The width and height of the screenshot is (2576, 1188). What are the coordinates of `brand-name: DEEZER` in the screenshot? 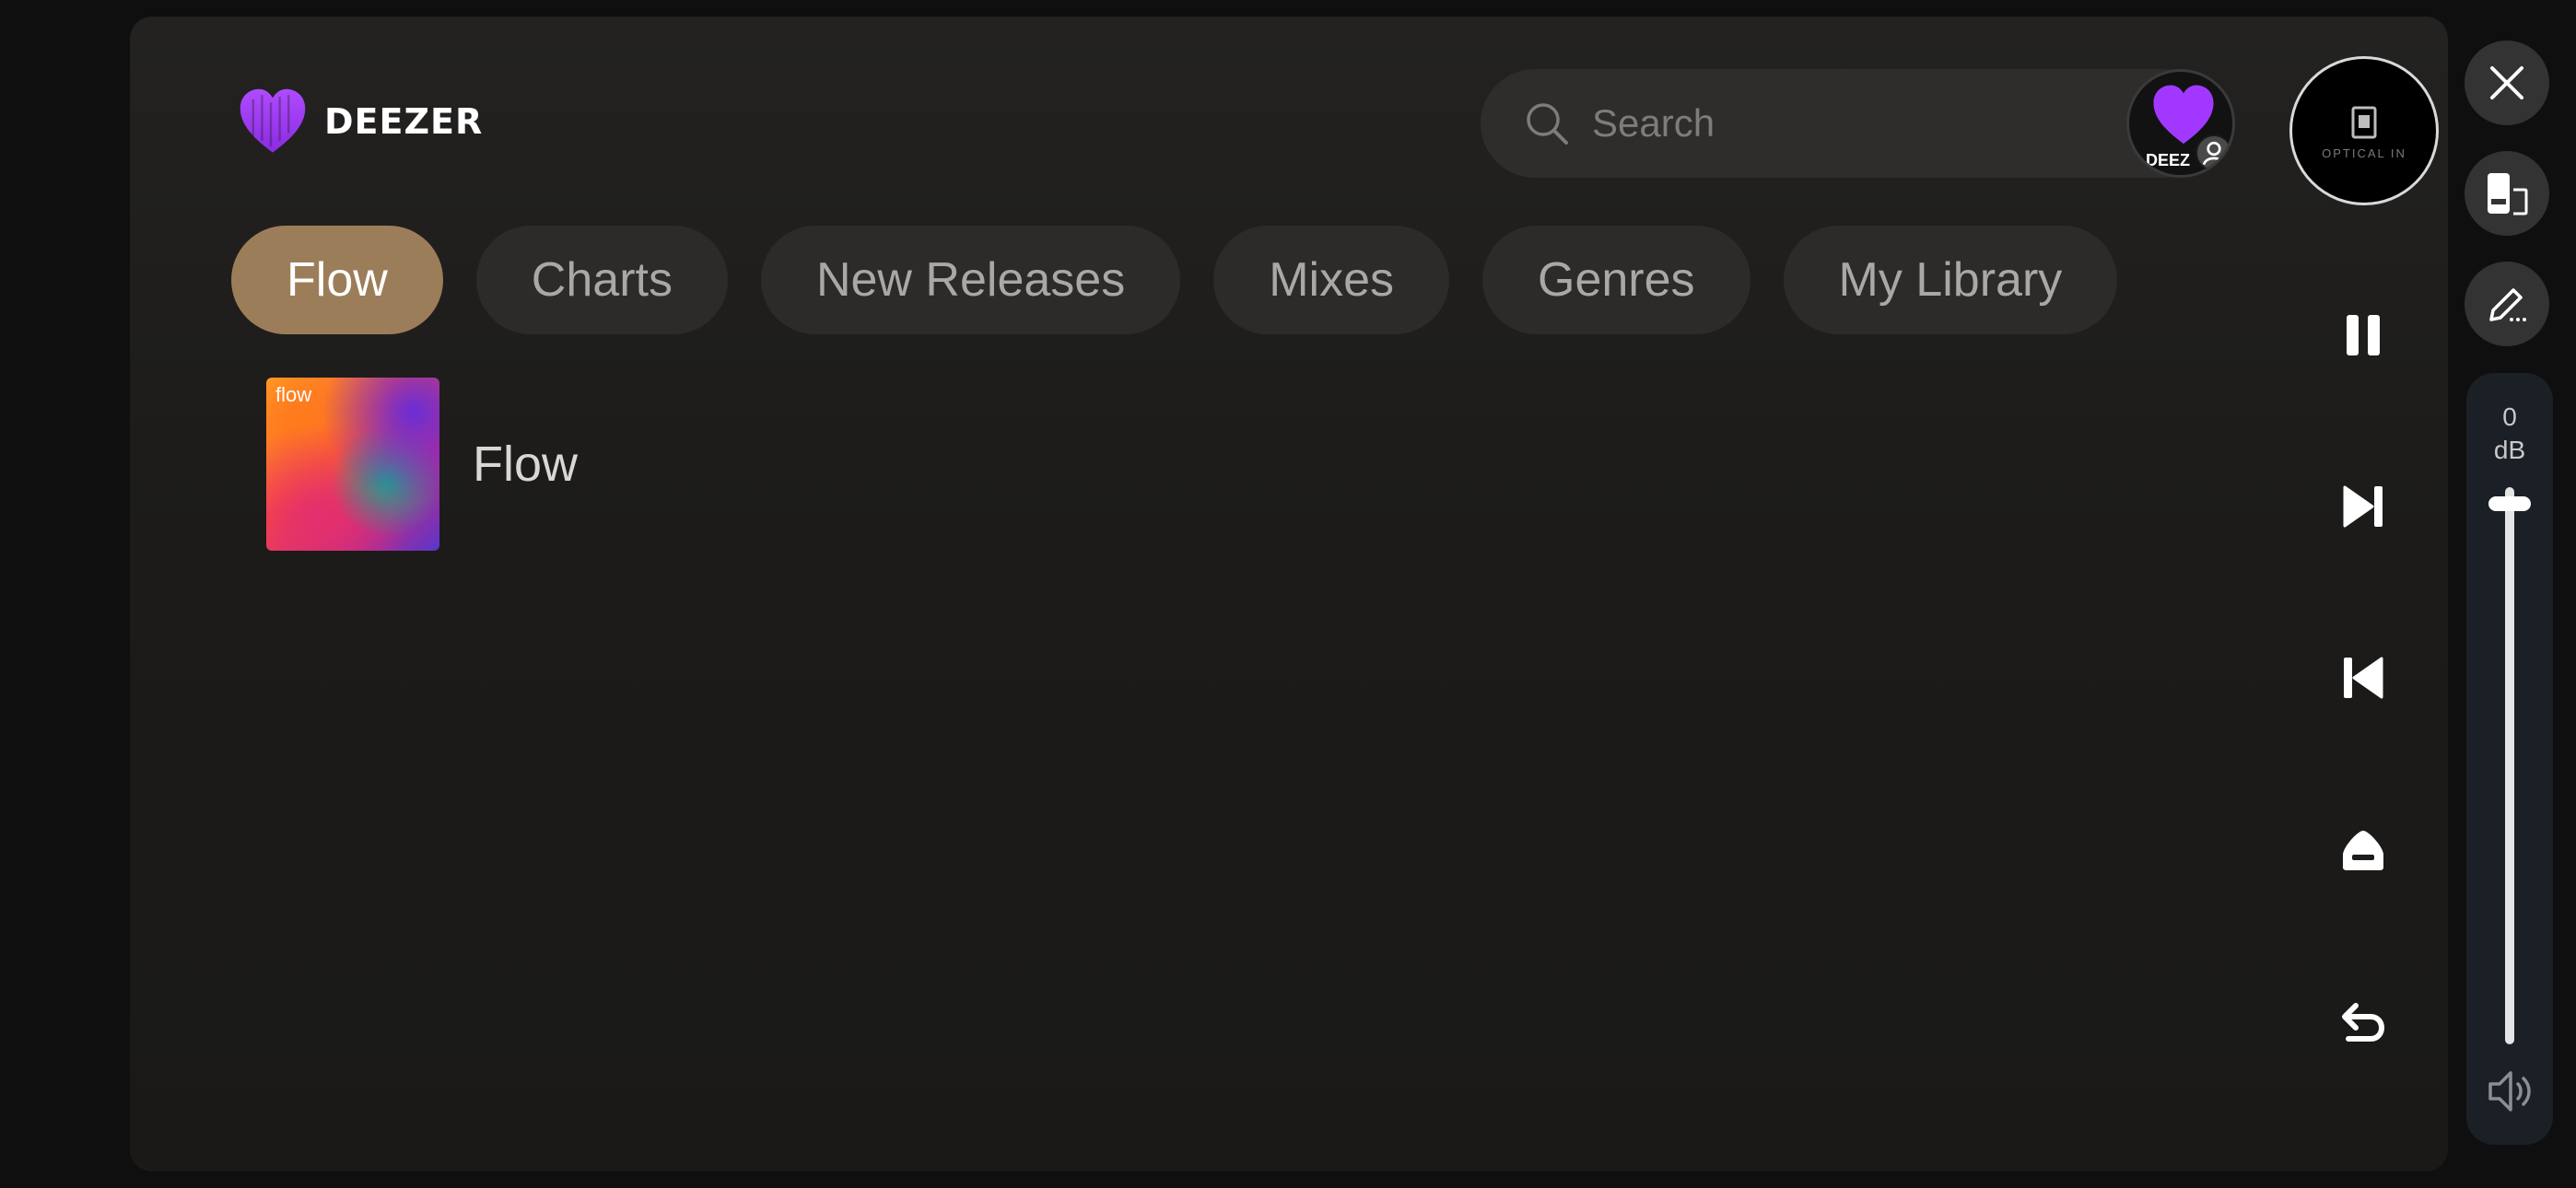 It's located at (404, 121).